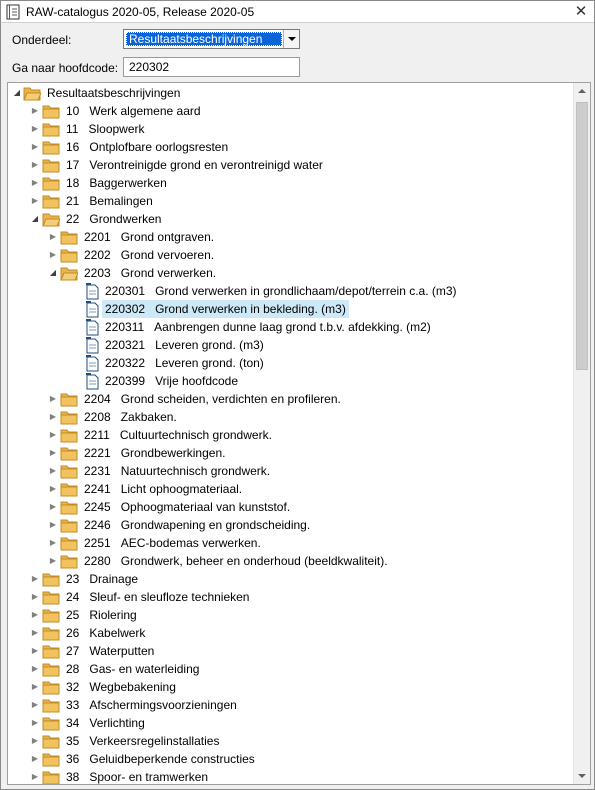  What do you see at coordinates (582, 91) in the screenshot?
I see `scroll-up-icon` at bounding box center [582, 91].